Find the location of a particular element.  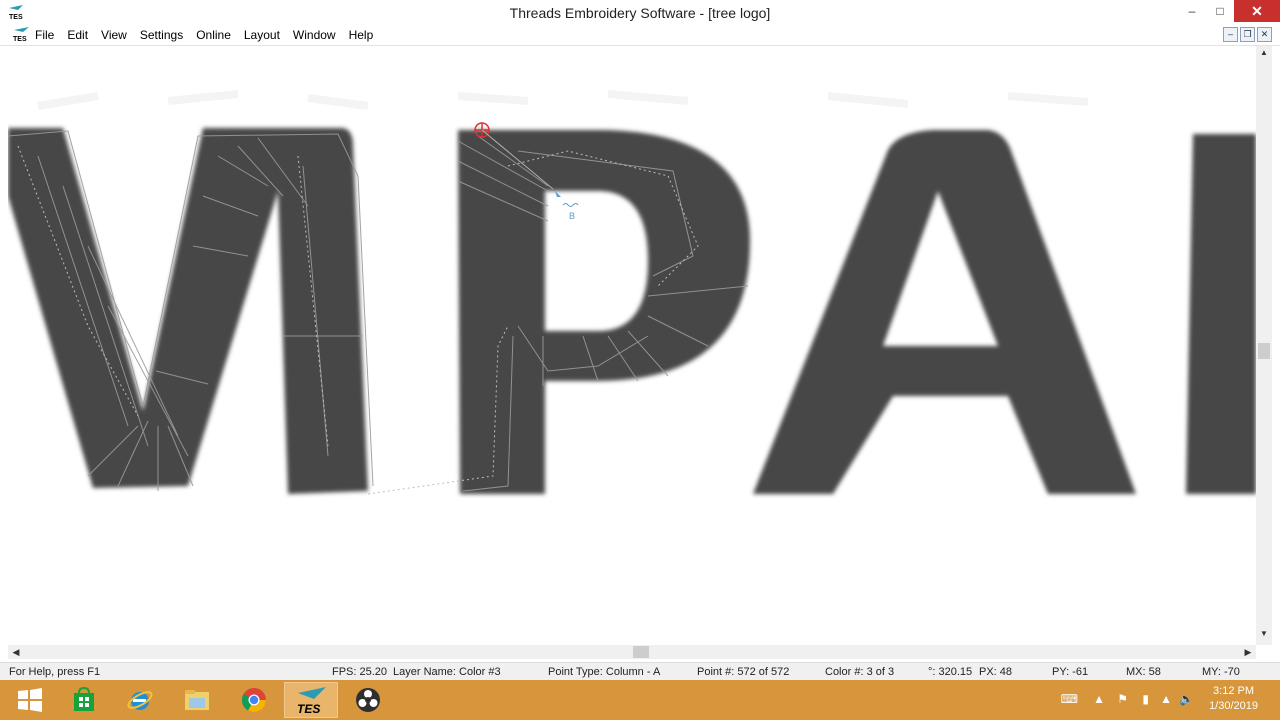

internet-explorer-icon is located at coordinates (140, 700).